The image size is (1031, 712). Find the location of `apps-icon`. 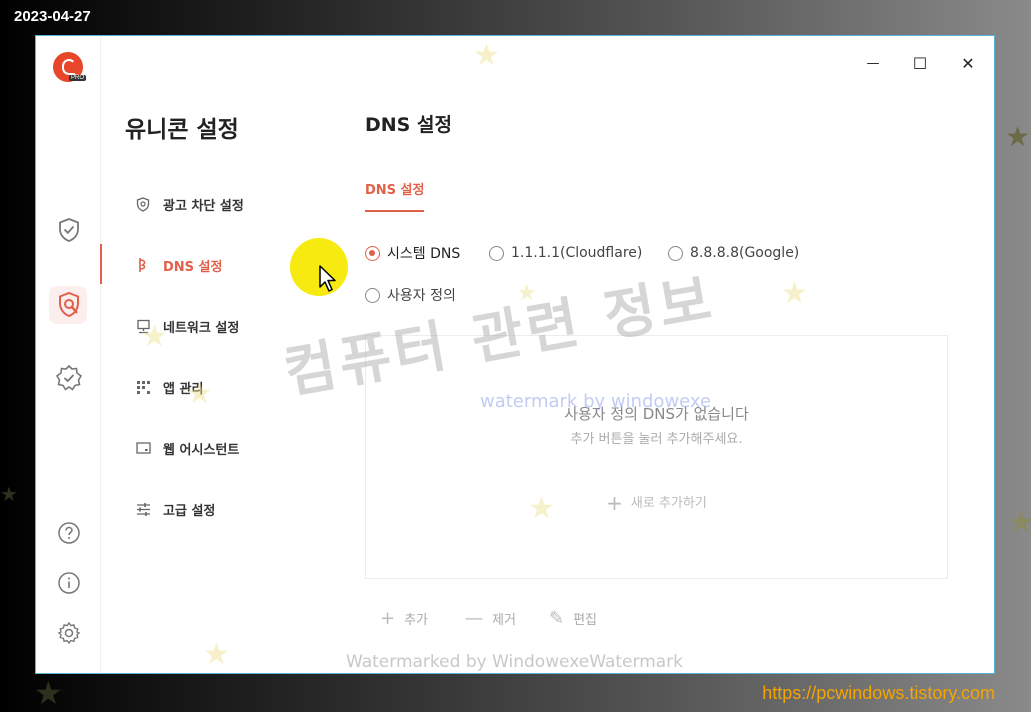

apps-icon is located at coordinates (143, 387).